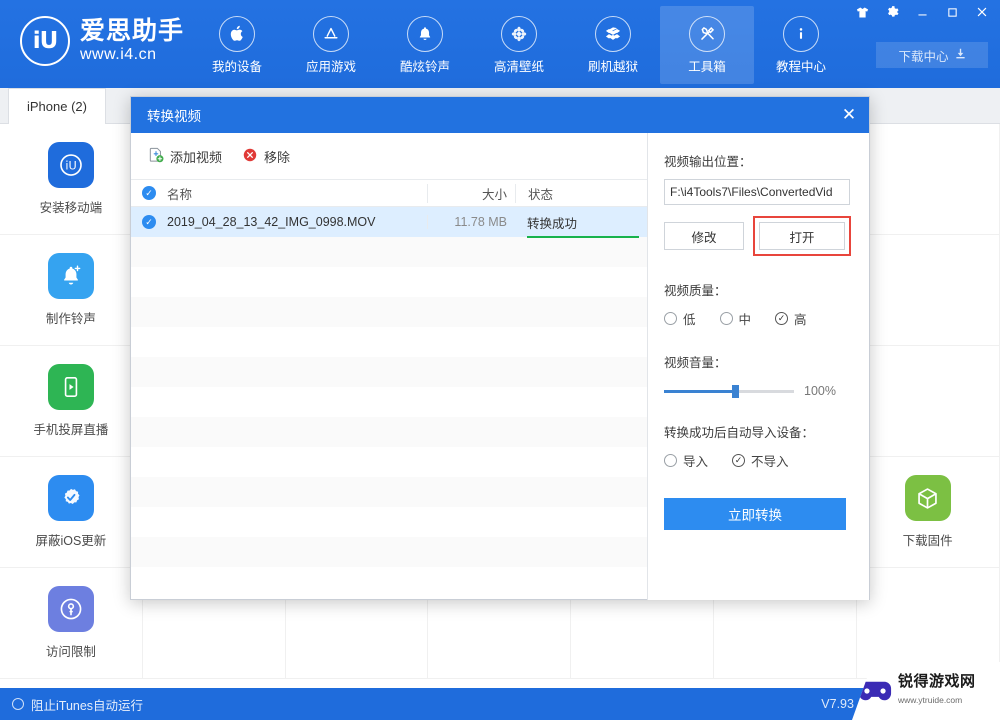 The width and height of the screenshot is (1000, 720). I want to click on nav-item-tutorials: 教程中心, so click(801, 45).